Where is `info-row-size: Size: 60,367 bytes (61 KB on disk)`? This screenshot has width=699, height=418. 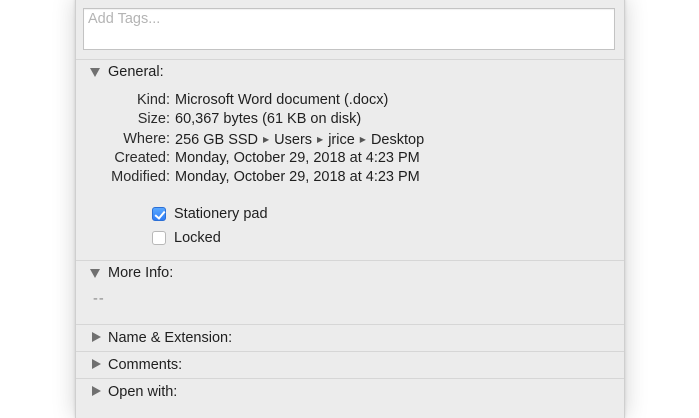
info-row-size: Size: 60,367 bytes (61 KB on disk) is located at coordinates (350, 119).